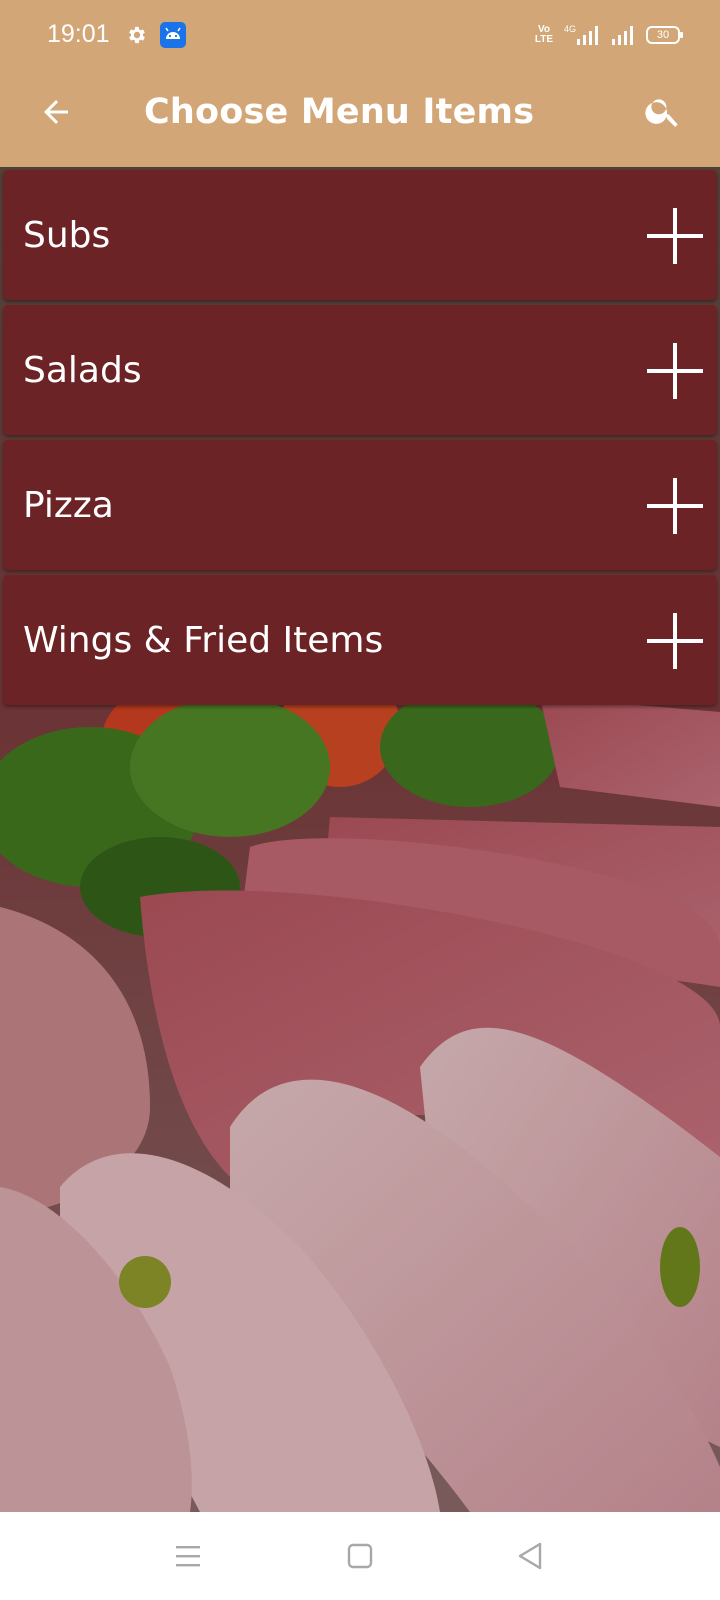 This screenshot has height=1600, width=720. What do you see at coordinates (82, 370) in the screenshot?
I see `menu-category-label: Salads` at bounding box center [82, 370].